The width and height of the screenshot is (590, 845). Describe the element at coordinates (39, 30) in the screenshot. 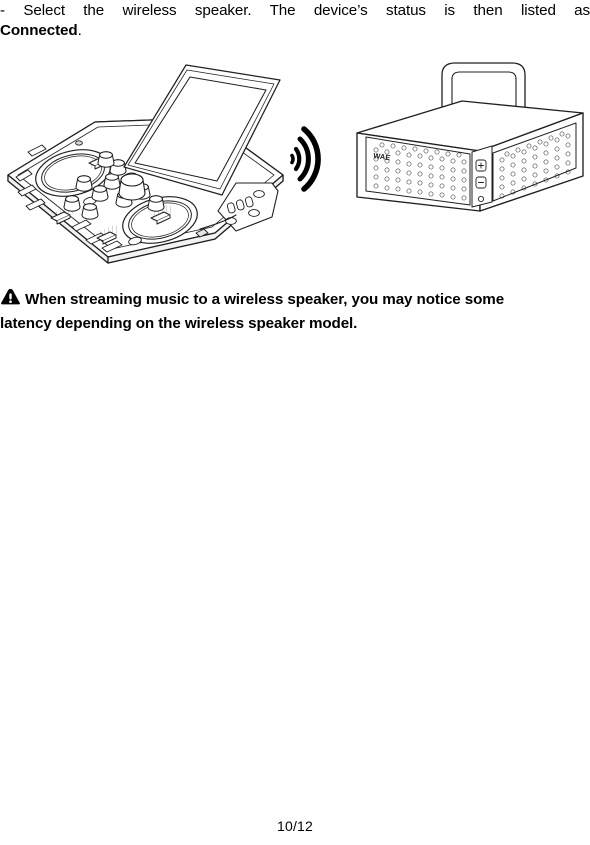

I see `status-value-connected: Connected` at that location.